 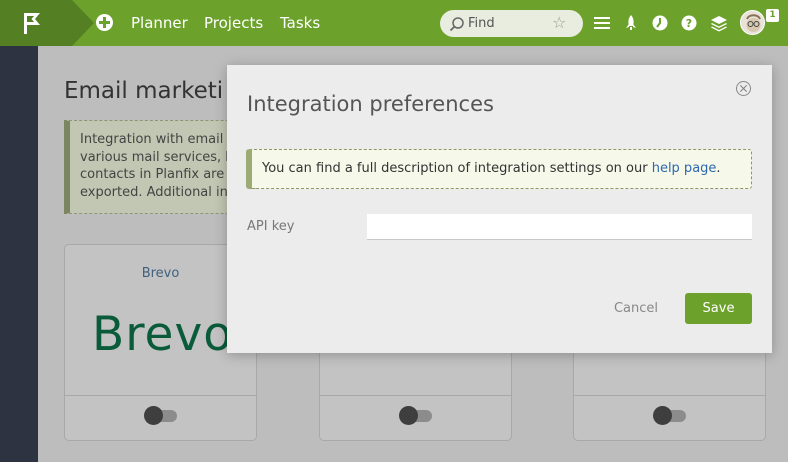 What do you see at coordinates (719, 23) in the screenshot?
I see `layers-icon` at bounding box center [719, 23].